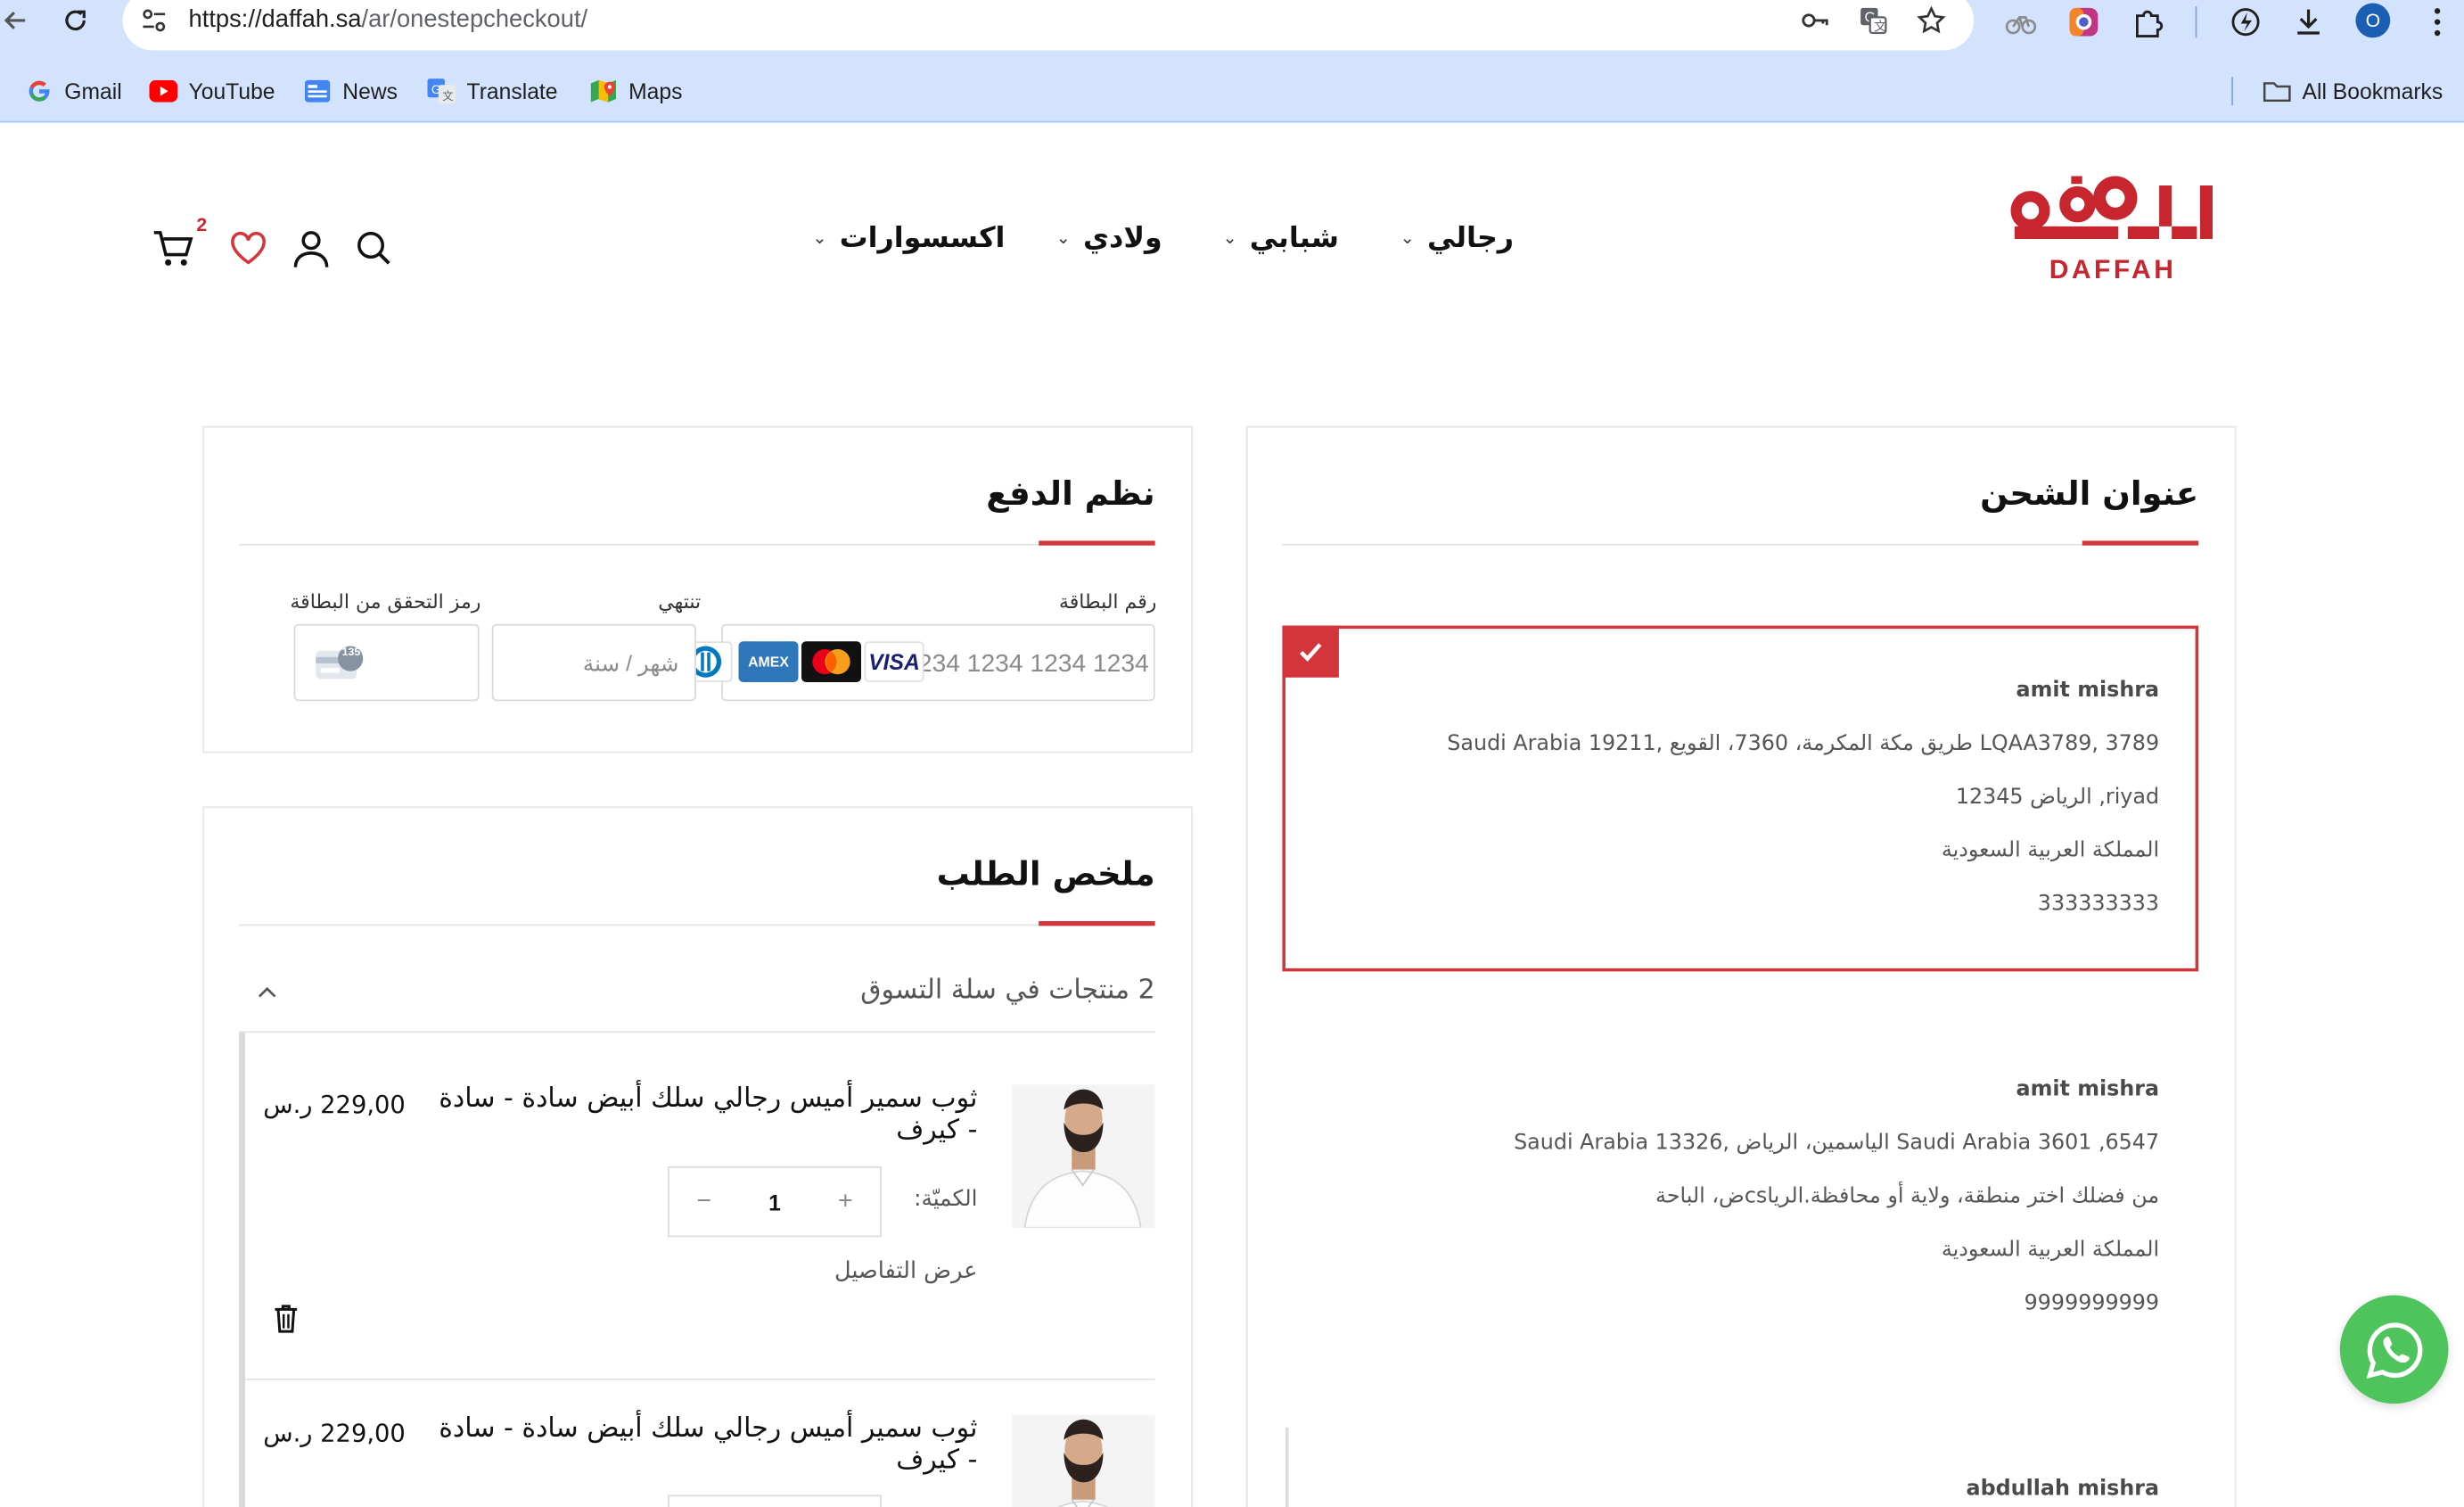 The width and height of the screenshot is (2464, 1507). Describe the element at coordinates (75, 20) in the screenshot. I see `reload-icon` at that location.